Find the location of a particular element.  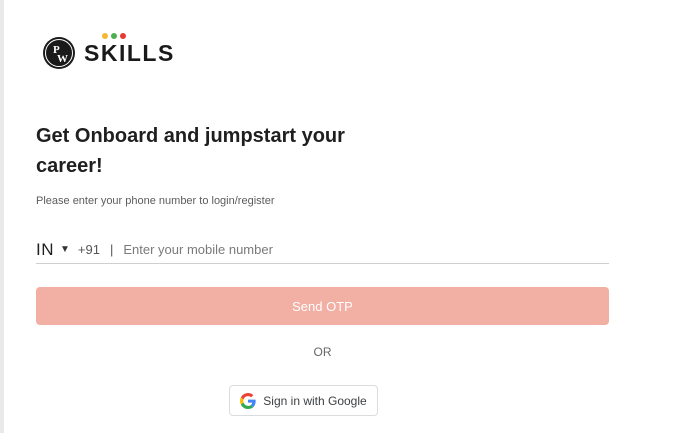

brand-dots is located at coordinates (114, 35).